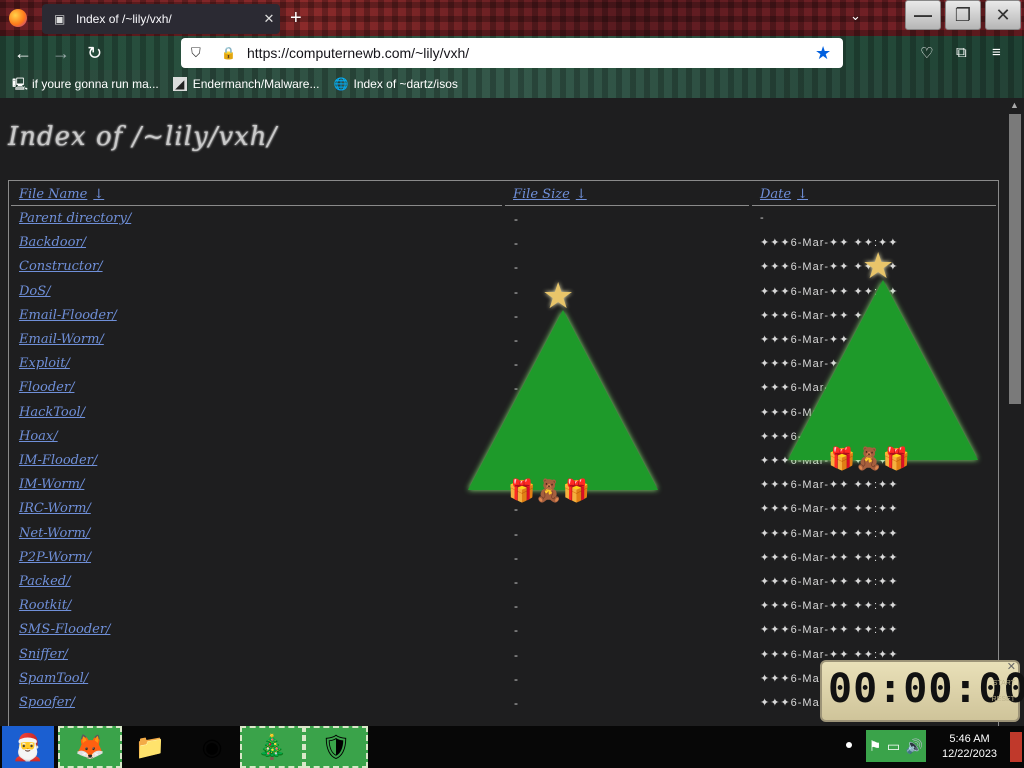  I want to click on file-link: Constructor/, so click(61, 266).